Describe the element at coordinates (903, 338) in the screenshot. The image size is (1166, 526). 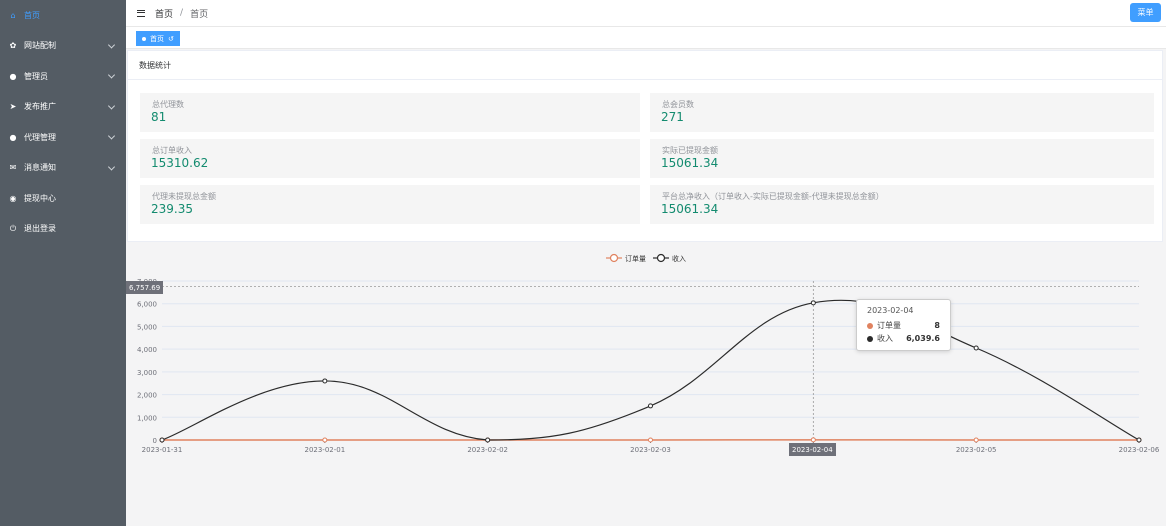
I see `tooltip-row: 收入 6,039.6` at that location.